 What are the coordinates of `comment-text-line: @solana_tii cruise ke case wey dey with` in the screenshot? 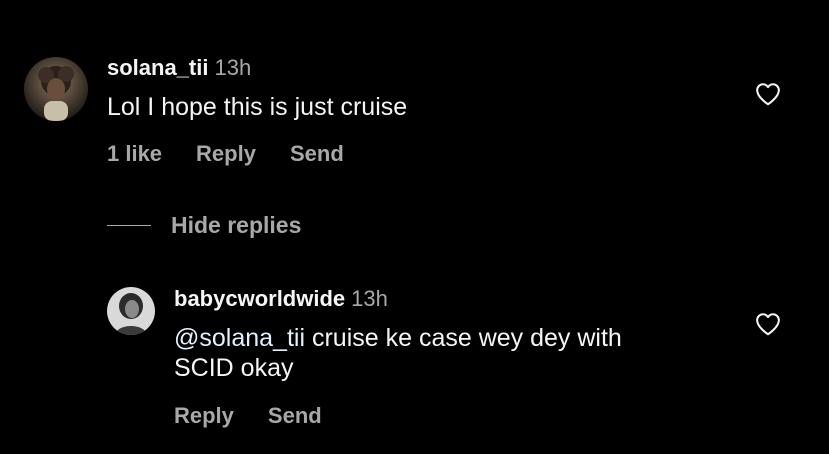 It's located at (454, 338).